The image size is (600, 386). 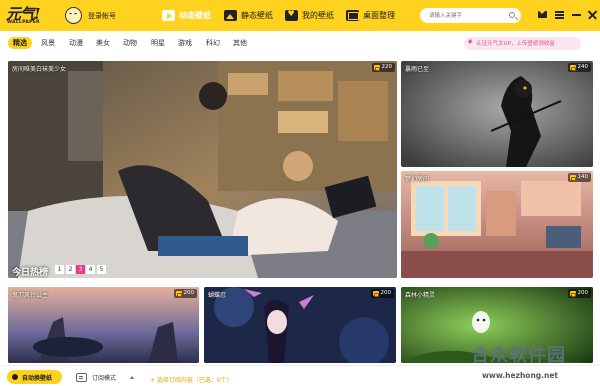 I want to click on download-count: 140, so click(x=583, y=177).